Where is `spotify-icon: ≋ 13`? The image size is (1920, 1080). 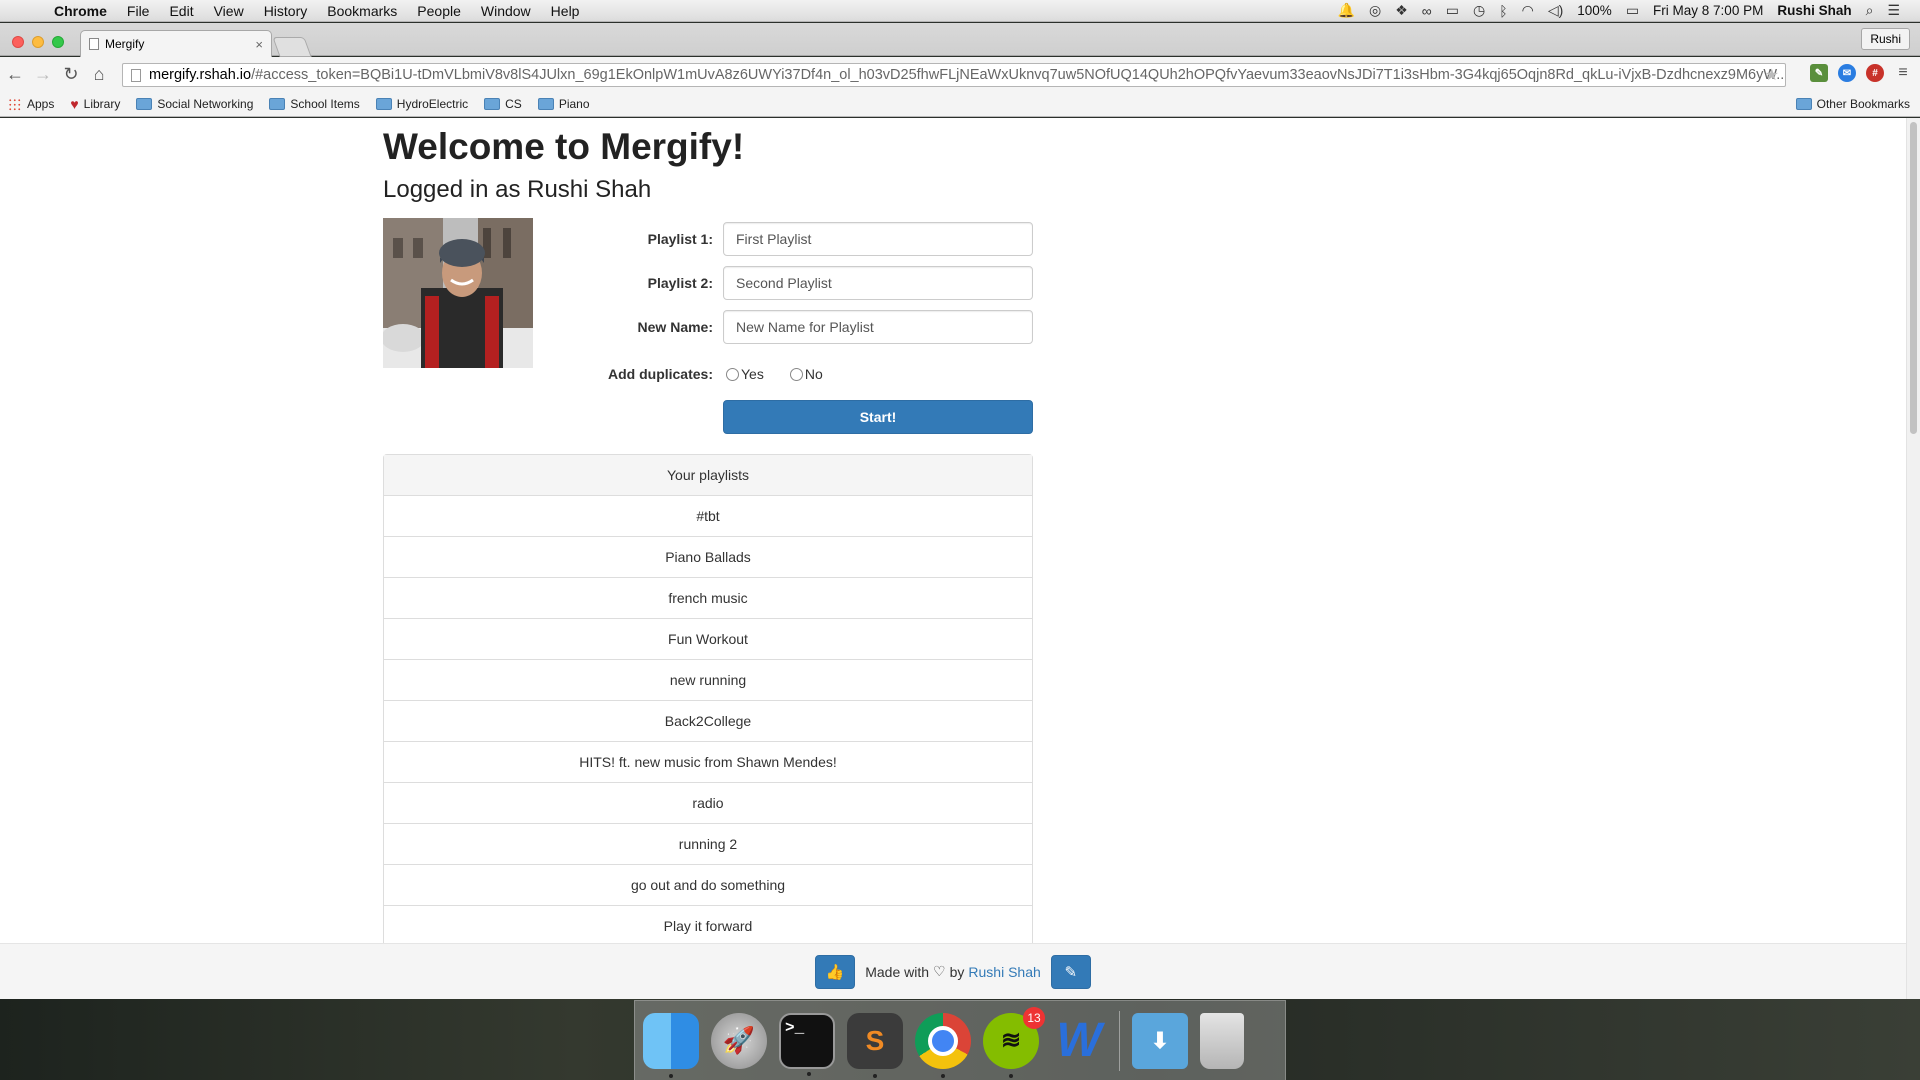
spotify-icon: ≋ 13 is located at coordinates (1014, 1042).